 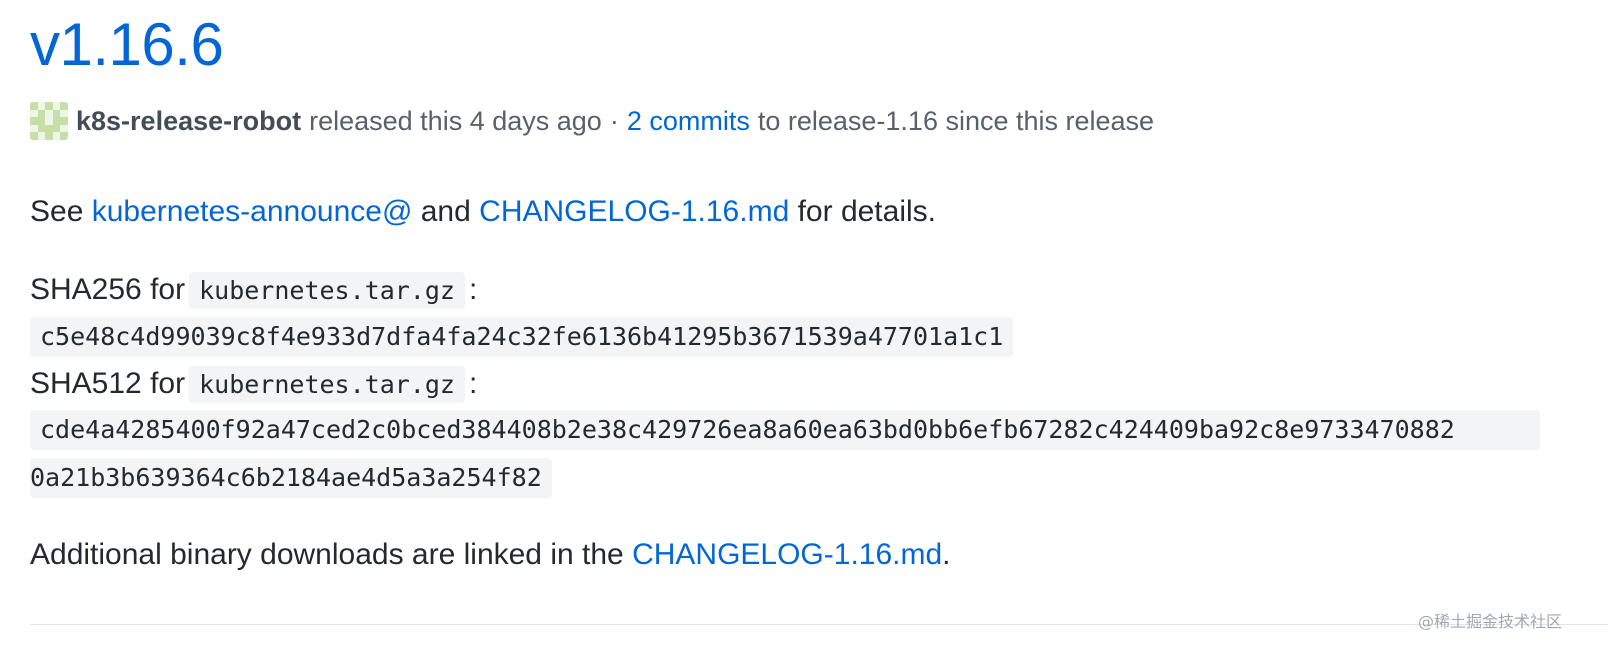 I want to click on released-text: released this 4 days ago, so click(x=455, y=120).